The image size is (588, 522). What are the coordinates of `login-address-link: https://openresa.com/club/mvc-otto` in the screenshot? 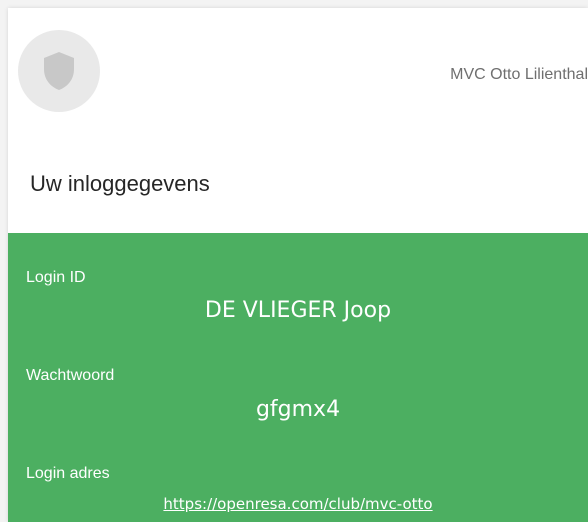 It's located at (298, 504).